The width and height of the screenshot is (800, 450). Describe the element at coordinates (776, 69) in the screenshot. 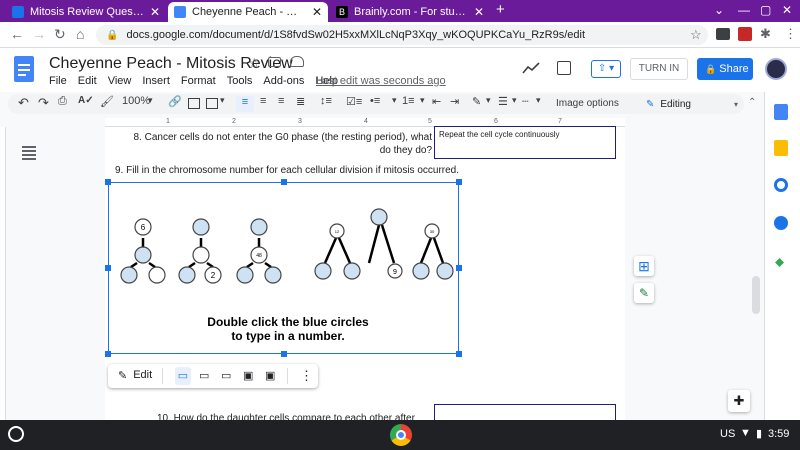

I see `avatar` at that location.